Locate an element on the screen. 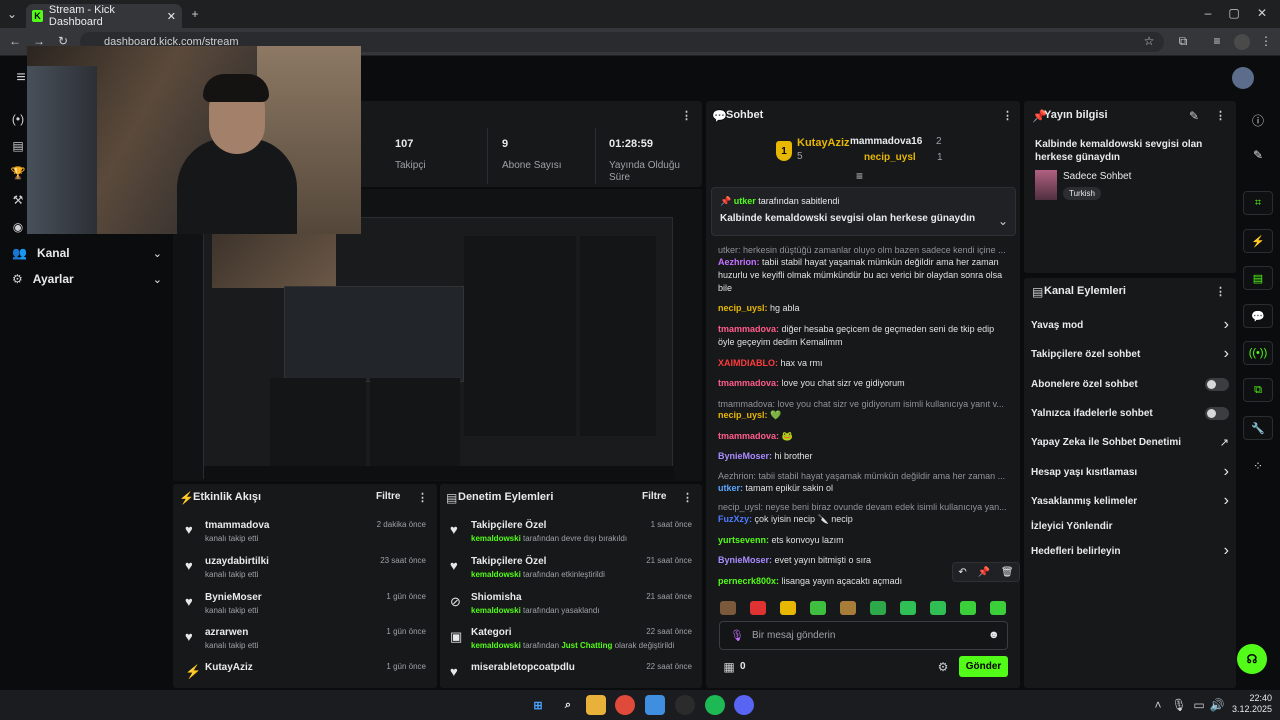  channel-action-item: Takipçilere özel sohbet › is located at coordinates (1130, 353).